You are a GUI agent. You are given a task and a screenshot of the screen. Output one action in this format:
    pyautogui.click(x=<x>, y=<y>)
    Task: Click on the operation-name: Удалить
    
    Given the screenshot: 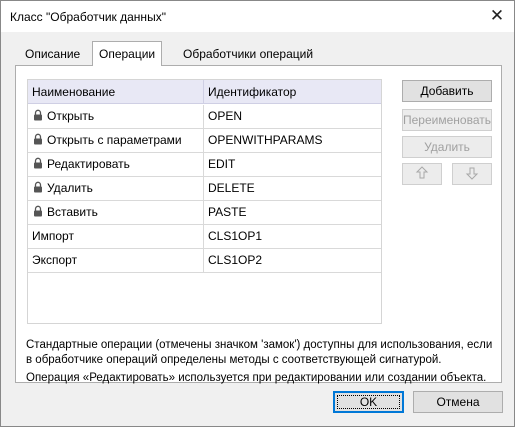 What is the action you would take?
    pyautogui.click(x=70, y=188)
    